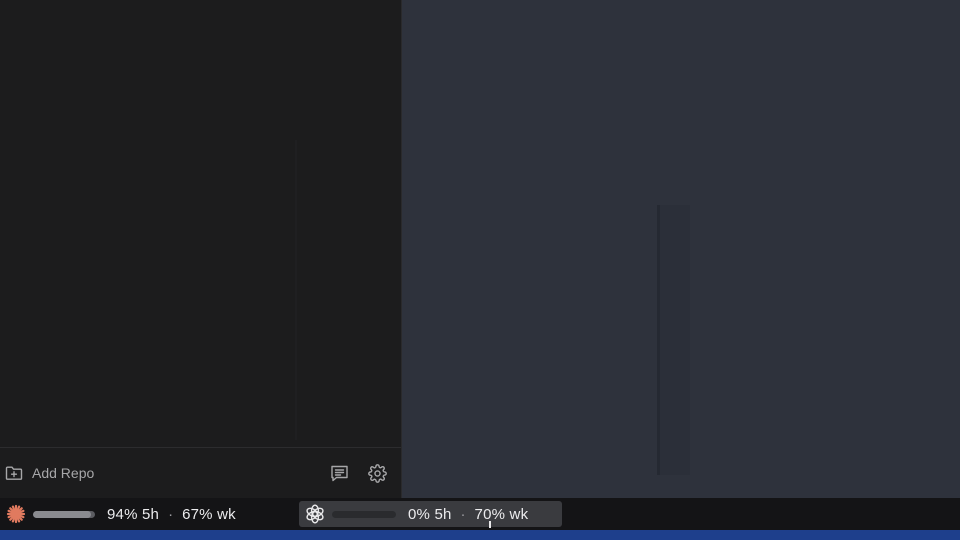 The width and height of the screenshot is (960, 540). I want to click on add-repo-label: Add Repo, so click(63, 473).